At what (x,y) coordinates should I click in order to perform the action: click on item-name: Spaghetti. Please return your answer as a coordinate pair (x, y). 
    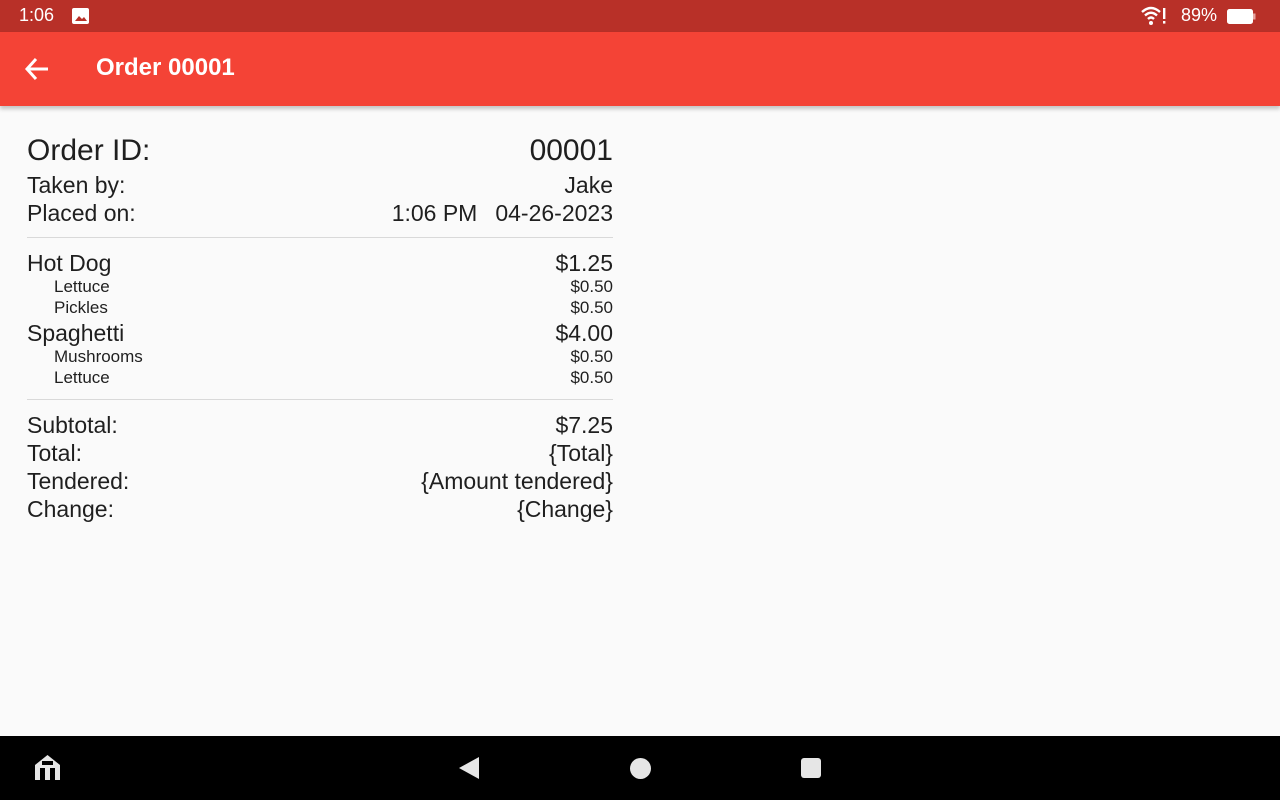
    Looking at the image, I should click on (76, 333).